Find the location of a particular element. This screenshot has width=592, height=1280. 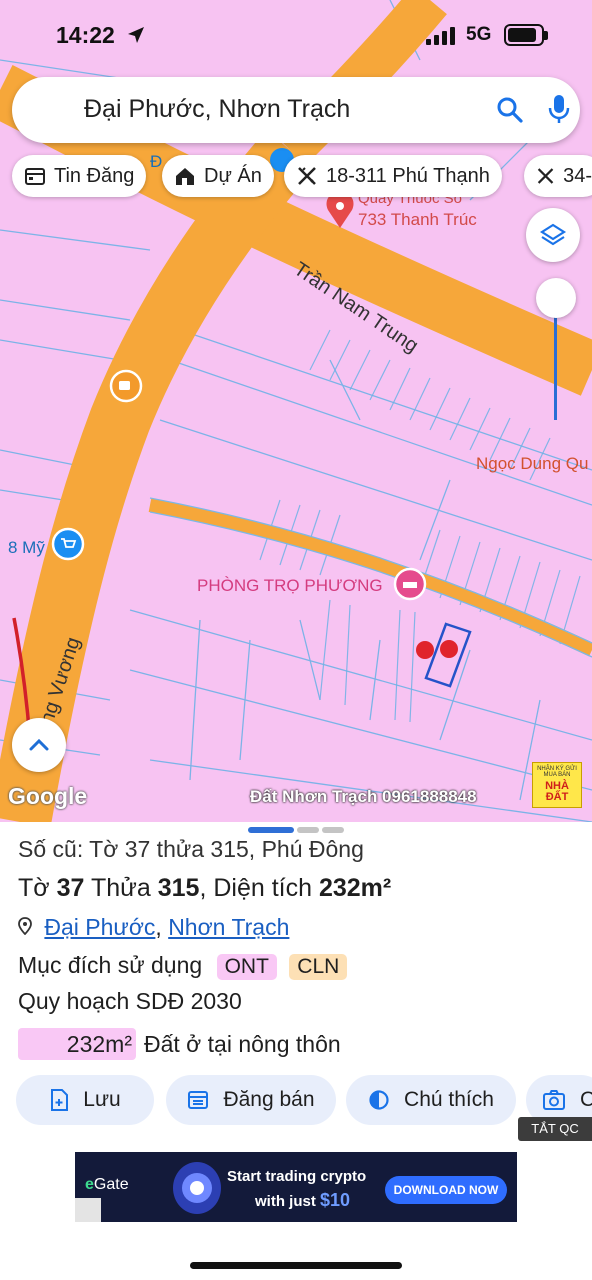

save-button: Lưu is located at coordinates (85, 1100).